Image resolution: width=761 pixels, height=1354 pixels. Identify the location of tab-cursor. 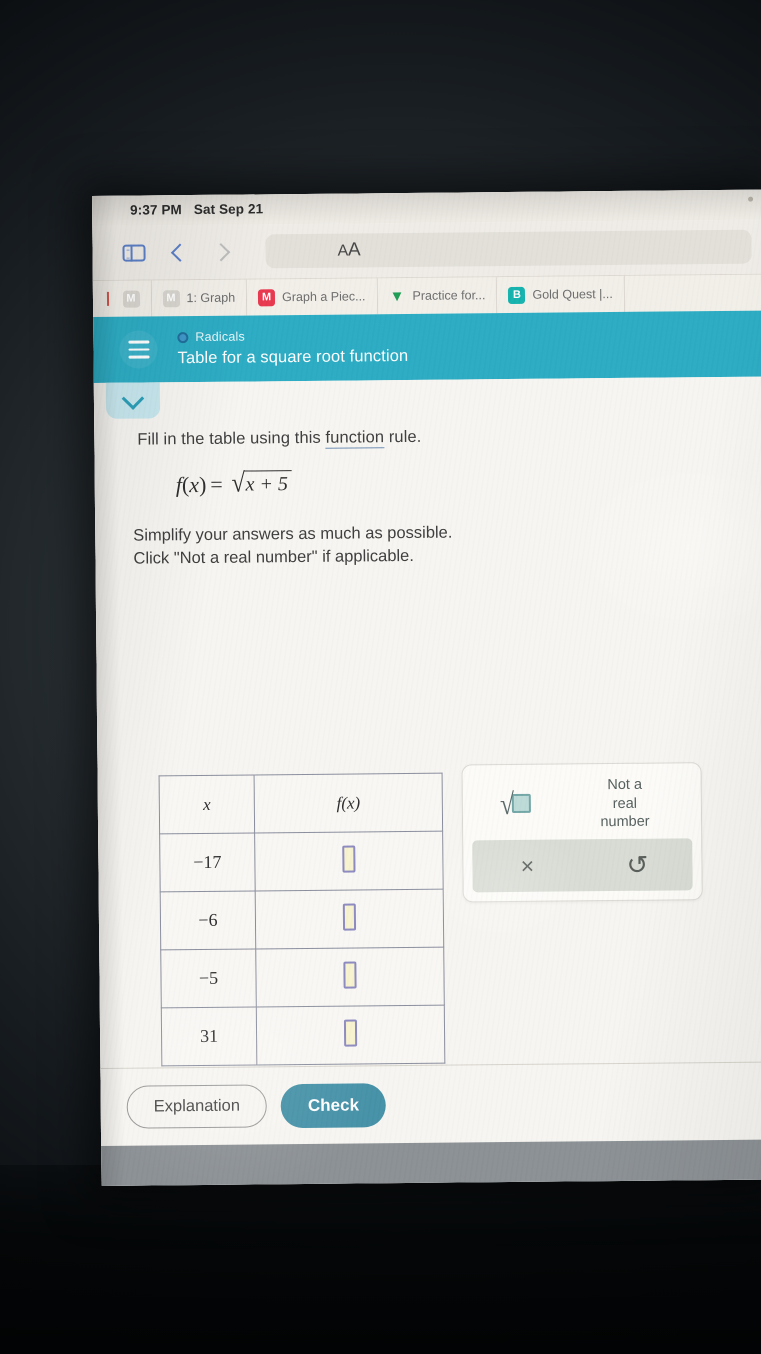
(107, 298).